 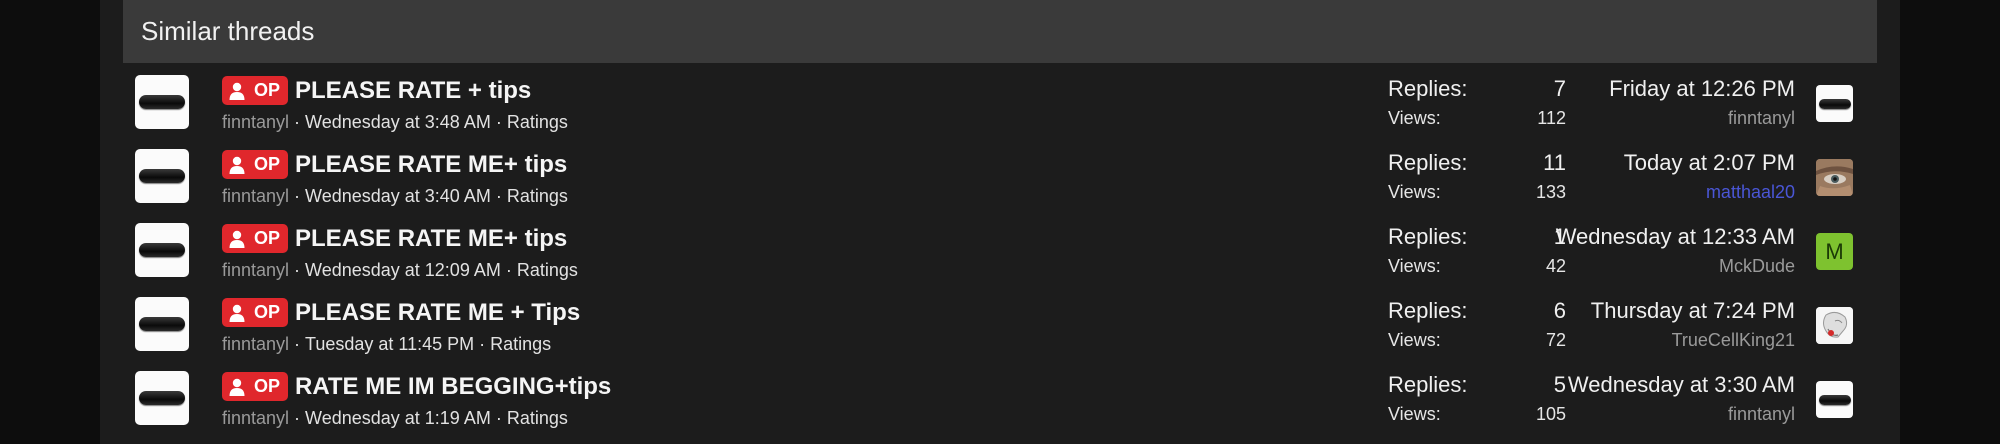 What do you see at coordinates (413, 91) in the screenshot?
I see `thread-title-link: PLEASE RATE + tips` at bounding box center [413, 91].